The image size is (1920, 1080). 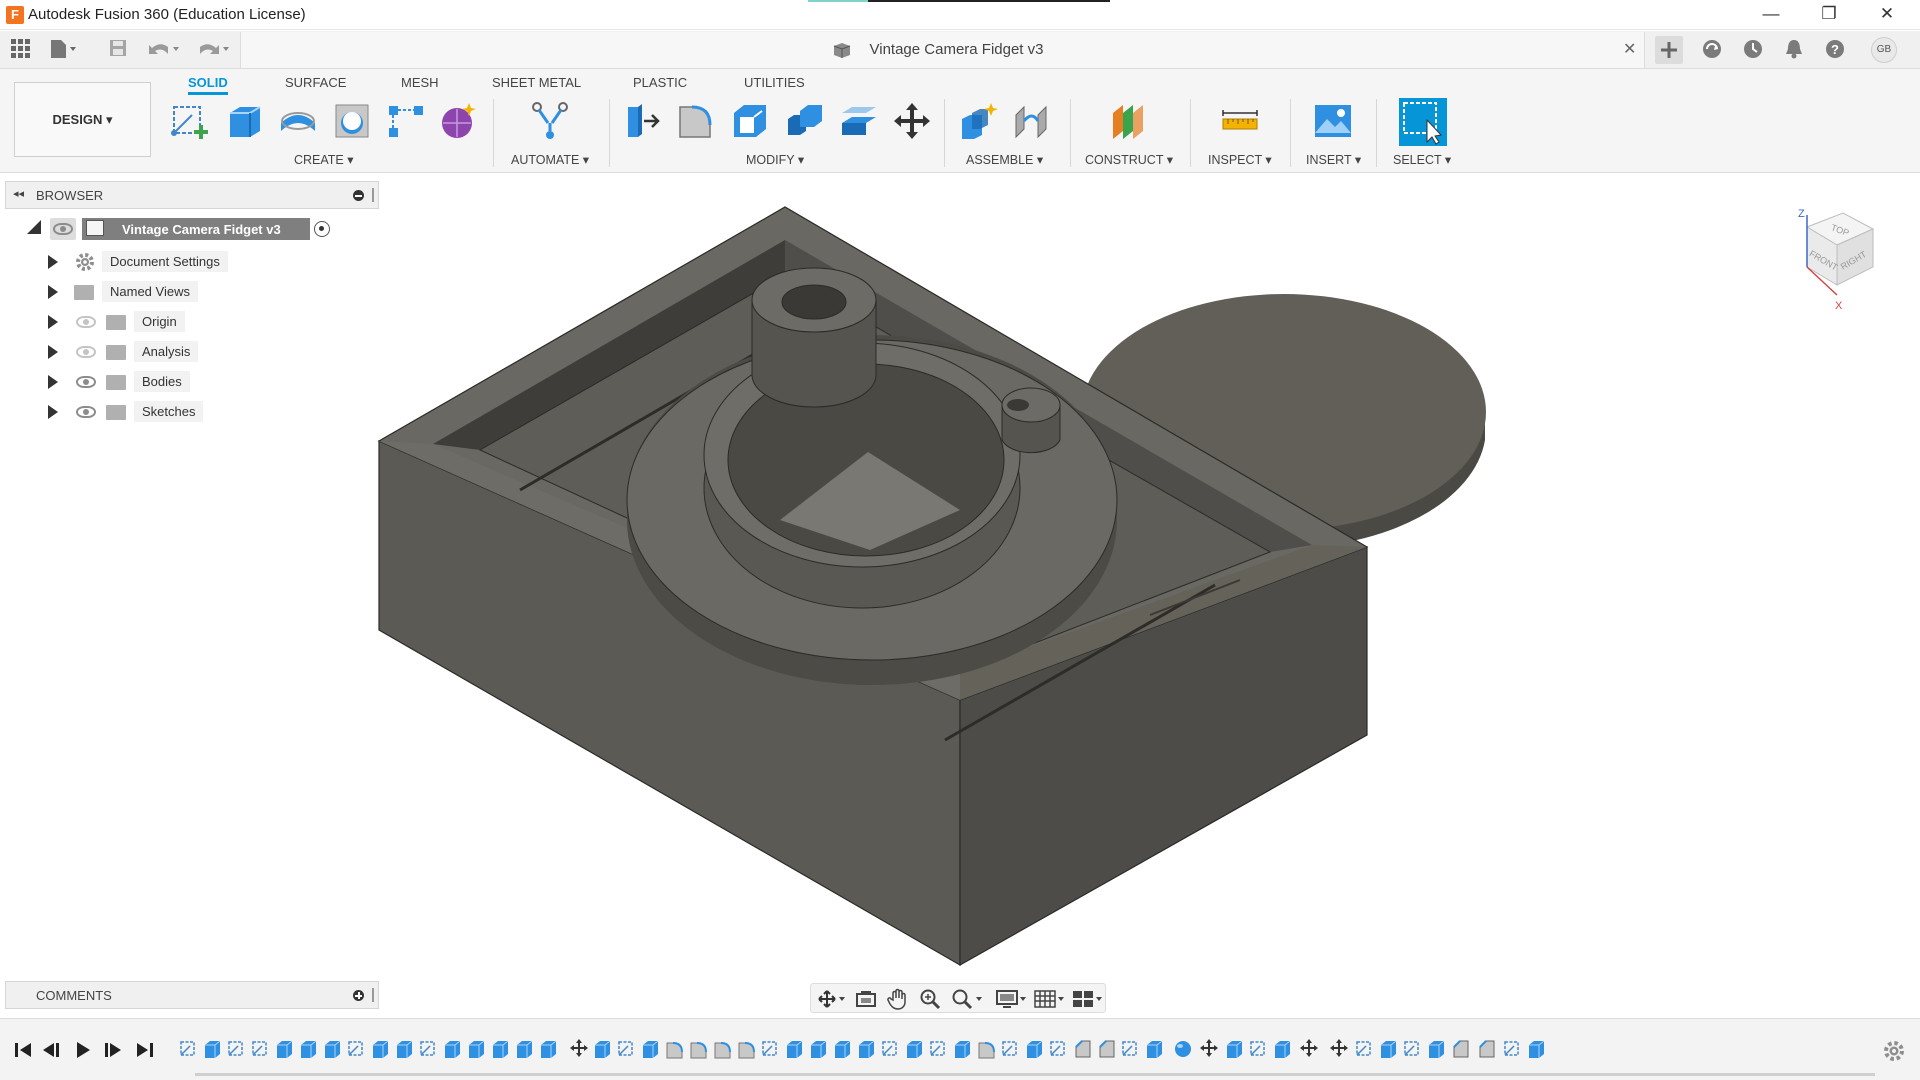 What do you see at coordinates (324, 159) in the screenshot?
I see `create-group-label: CREATE ▾` at bounding box center [324, 159].